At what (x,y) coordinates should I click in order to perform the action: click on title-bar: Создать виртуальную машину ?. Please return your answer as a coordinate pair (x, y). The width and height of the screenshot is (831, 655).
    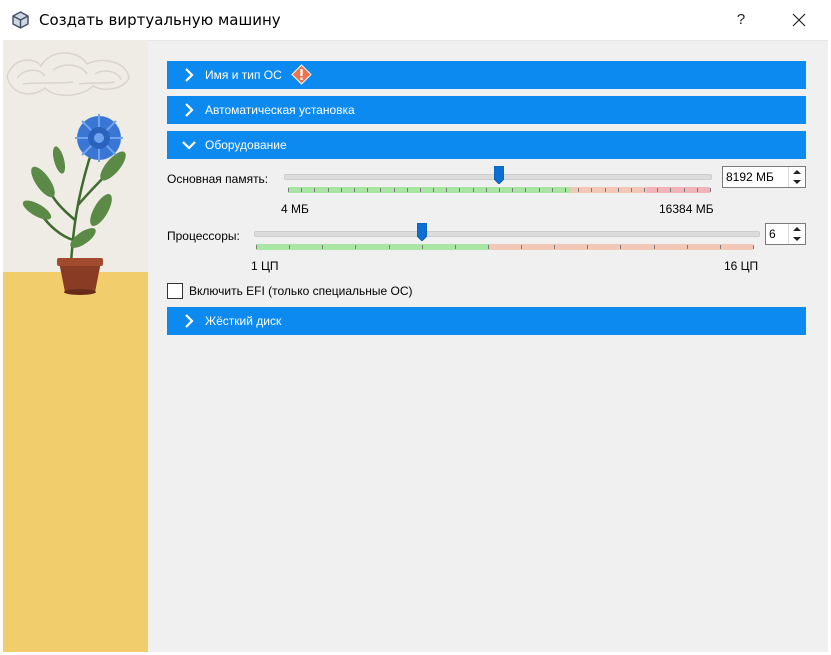
    Looking at the image, I should click on (415, 20).